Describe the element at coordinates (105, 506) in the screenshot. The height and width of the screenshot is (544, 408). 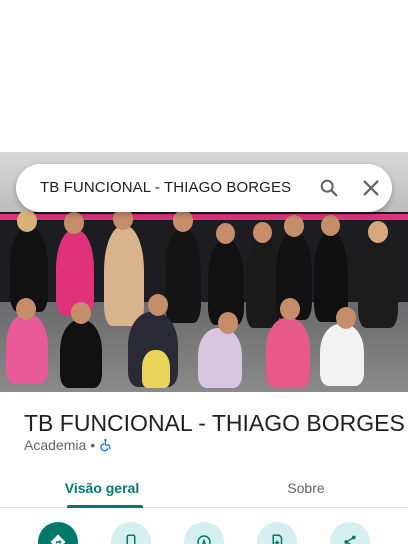
I see `active-tab-indicator` at that location.